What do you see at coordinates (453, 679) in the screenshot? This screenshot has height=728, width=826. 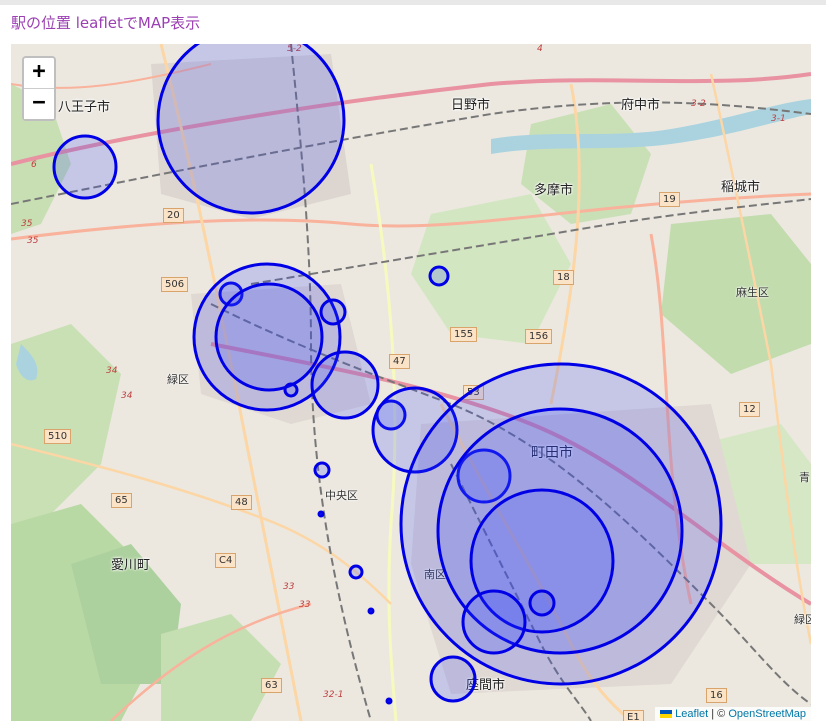 I see `station-circle: 座間` at bounding box center [453, 679].